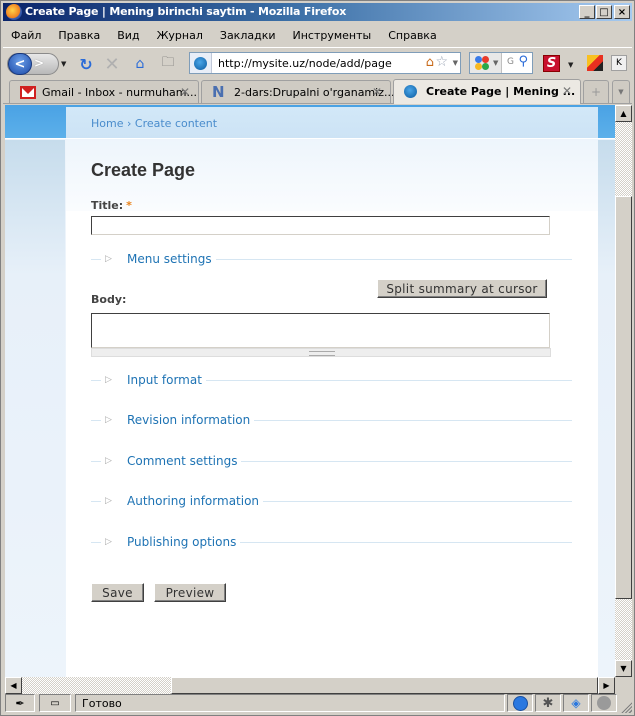 The height and width of the screenshot is (716, 635). What do you see at coordinates (623, 113) in the screenshot?
I see `scroll-up-button: ▲` at bounding box center [623, 113].